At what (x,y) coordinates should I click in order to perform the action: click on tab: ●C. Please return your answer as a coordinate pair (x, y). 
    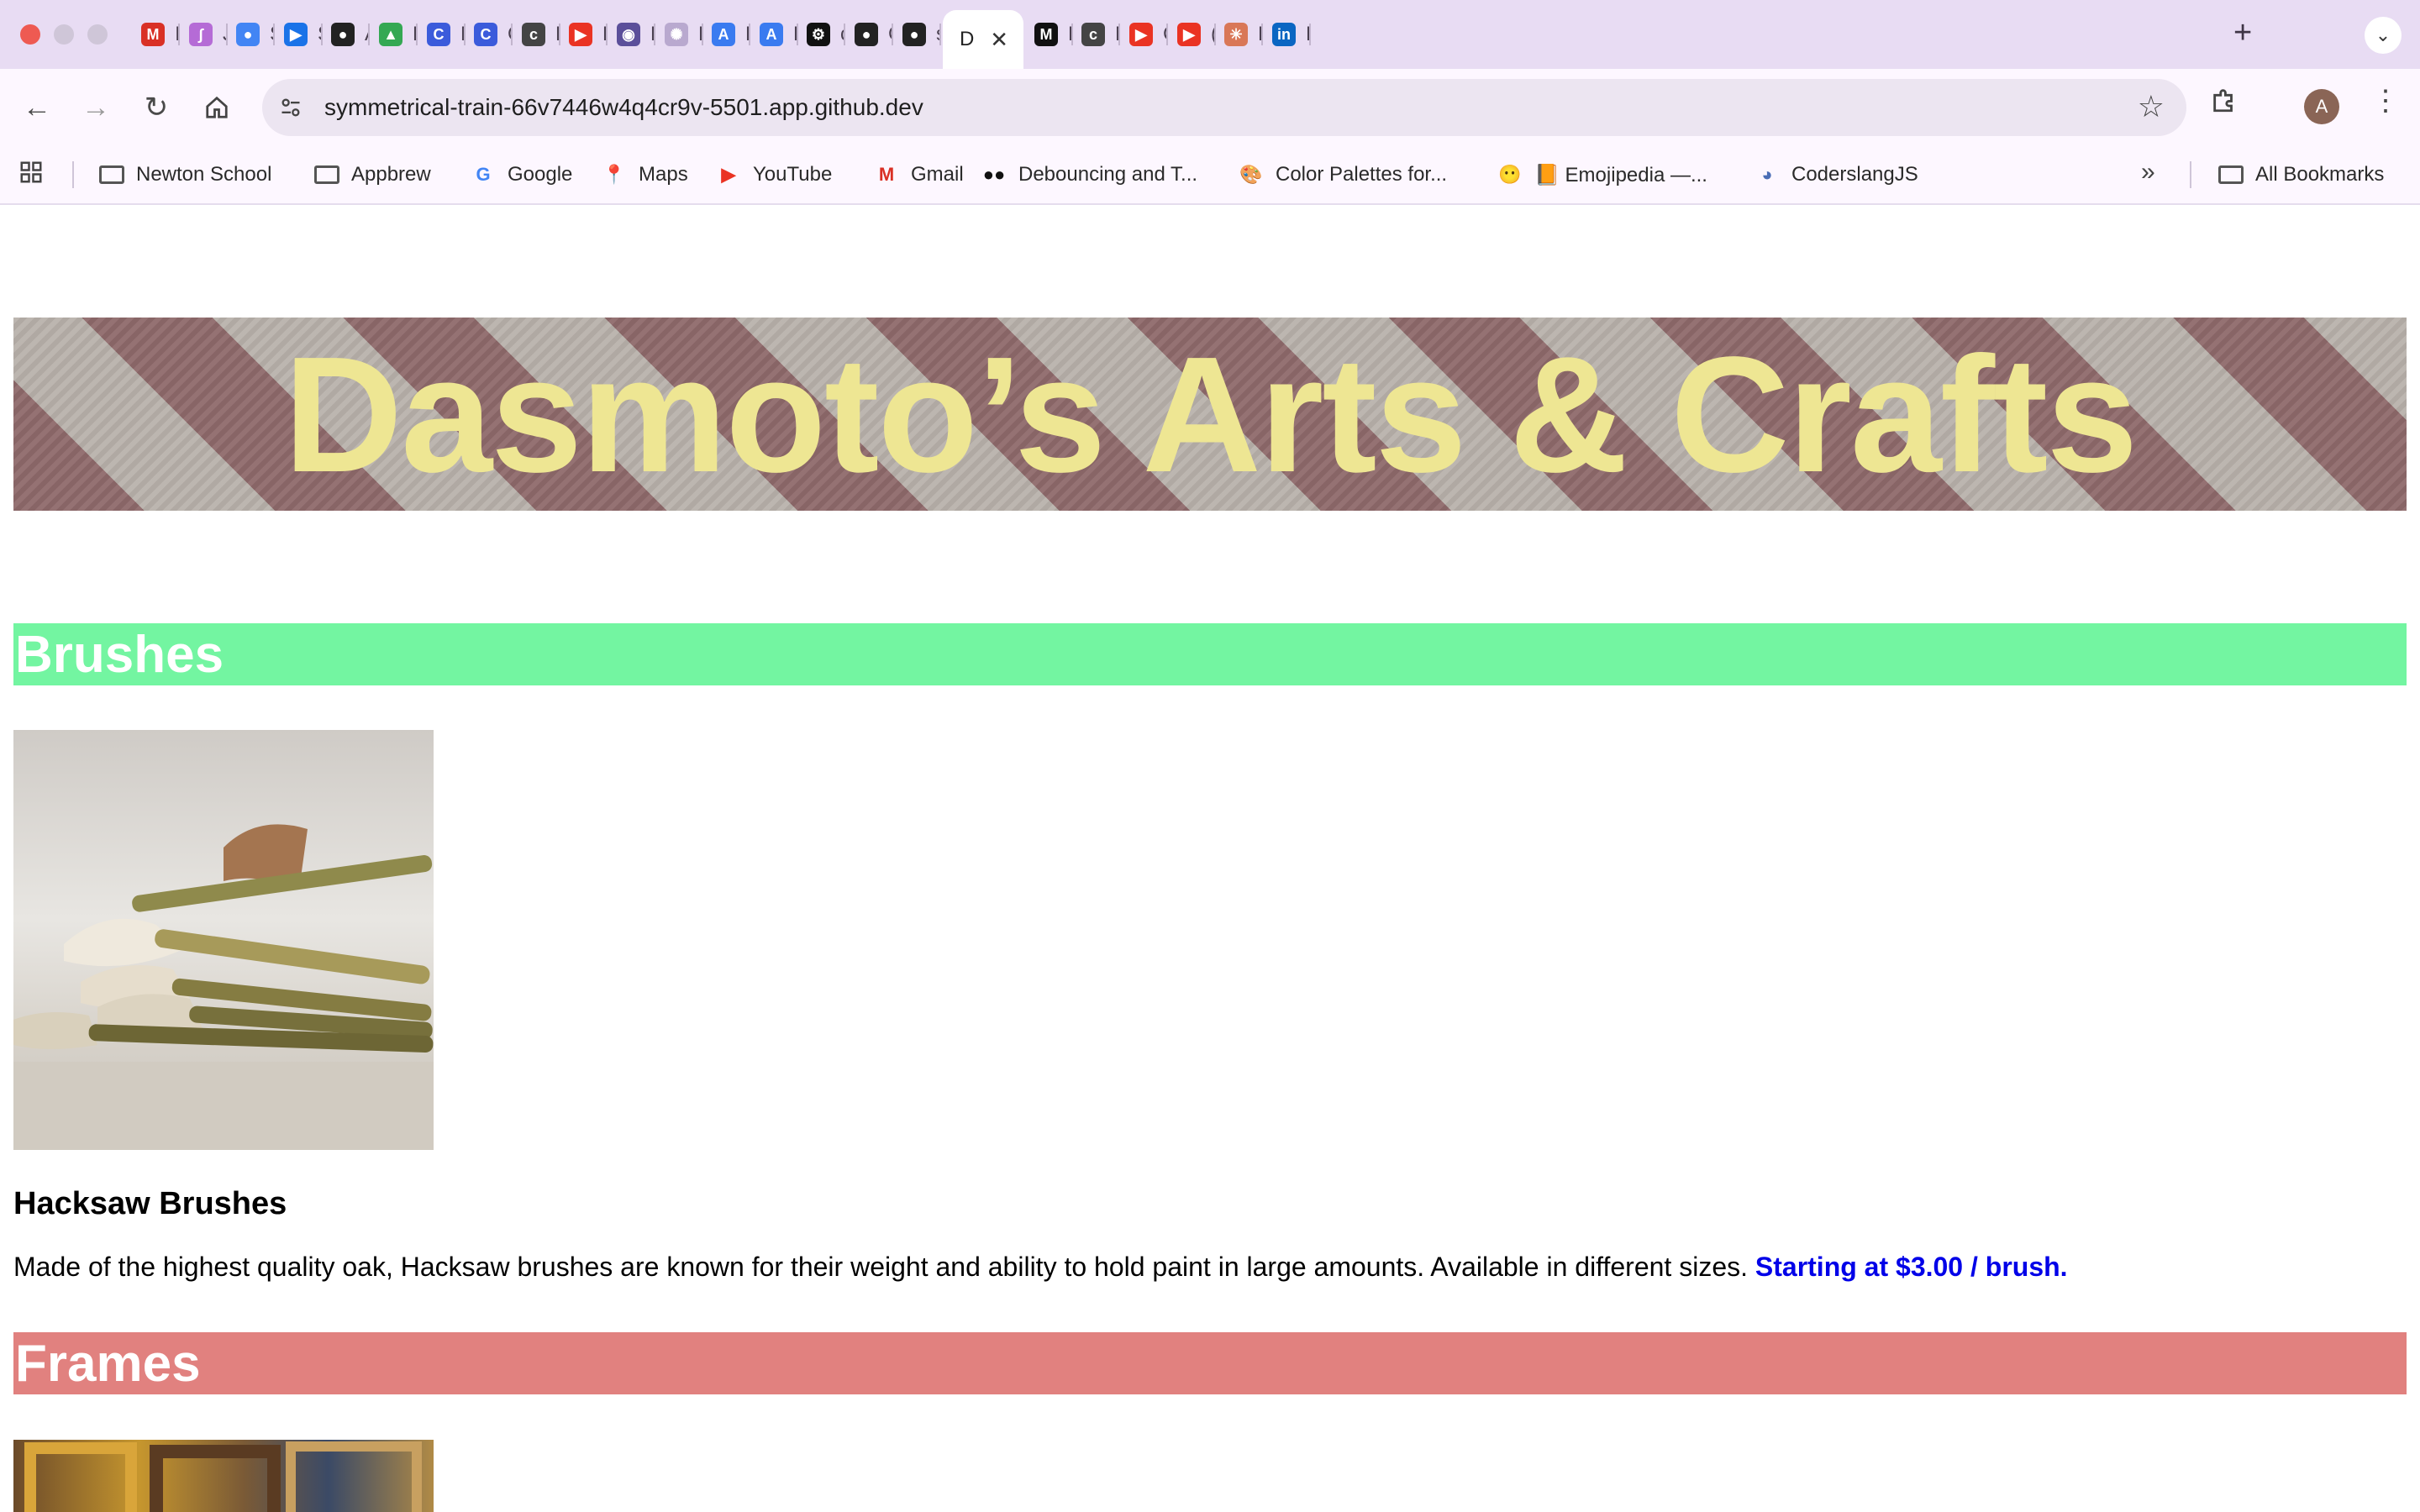
    Looking at the image, I should click on (870, 34).